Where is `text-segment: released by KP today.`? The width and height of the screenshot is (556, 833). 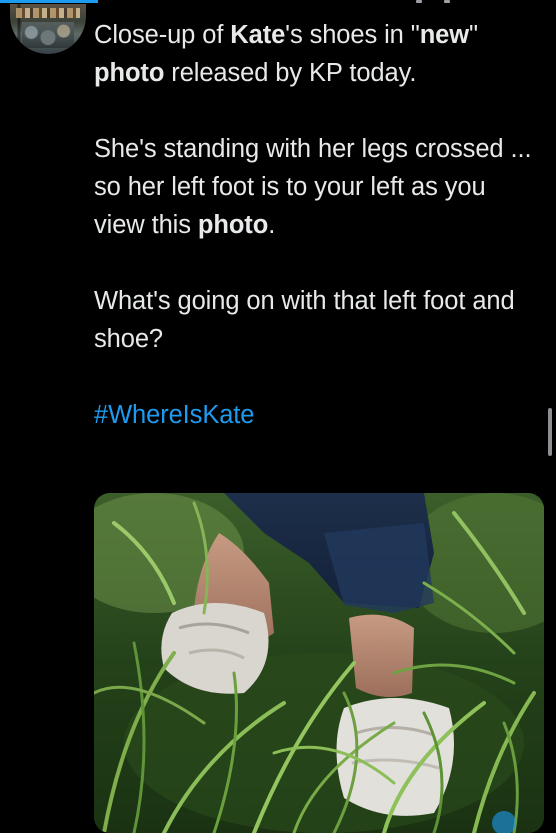 text-segment: released by KP today. is located at coordinates (290, 73).